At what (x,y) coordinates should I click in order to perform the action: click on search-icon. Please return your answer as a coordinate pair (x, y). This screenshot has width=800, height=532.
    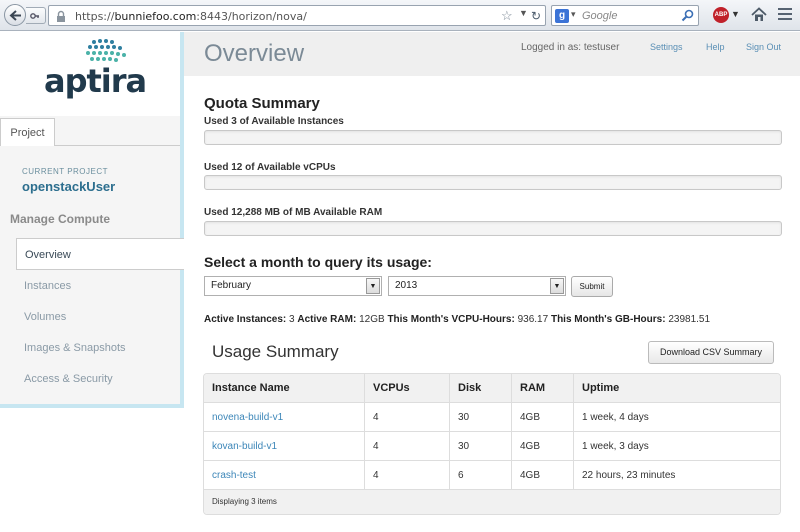
    Looking at the image, I should click on (687, 15).